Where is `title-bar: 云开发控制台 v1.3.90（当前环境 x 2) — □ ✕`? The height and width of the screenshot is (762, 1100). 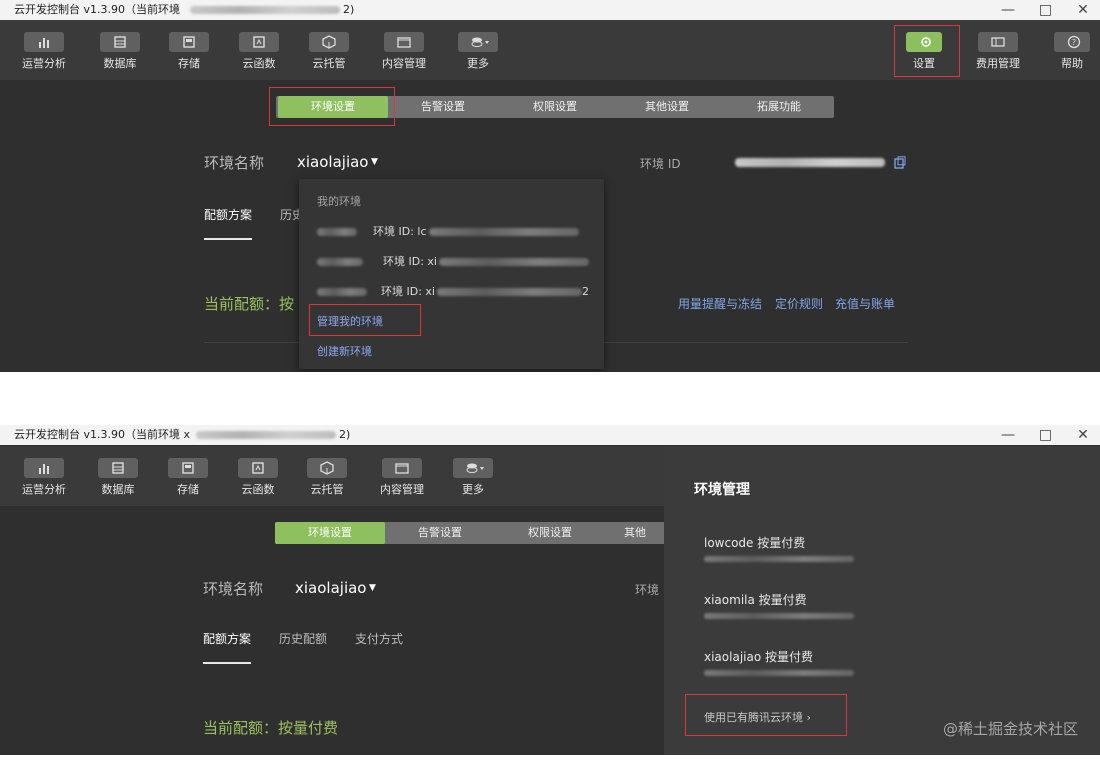
title-bar: 云开发控制台 v1.3.90（当前环境 x 2) — □ ✕ is located at coordinates (550, 435).